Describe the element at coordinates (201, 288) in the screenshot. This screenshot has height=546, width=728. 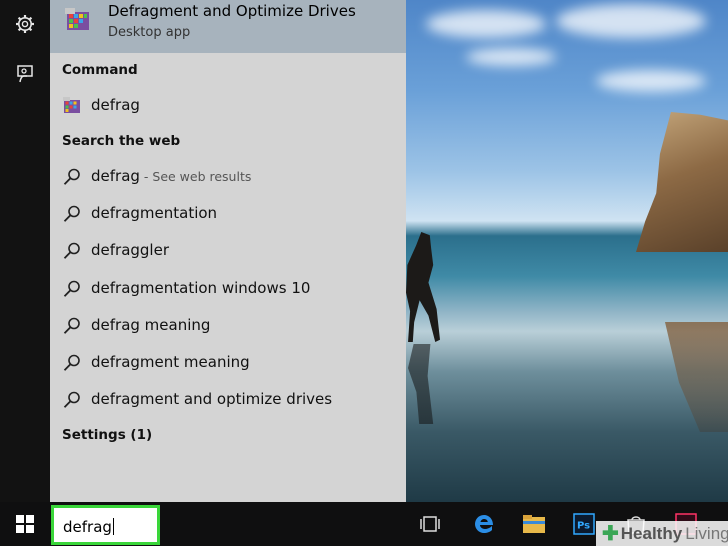
I see `web-result-label: defragmentation windows 10` at that location.